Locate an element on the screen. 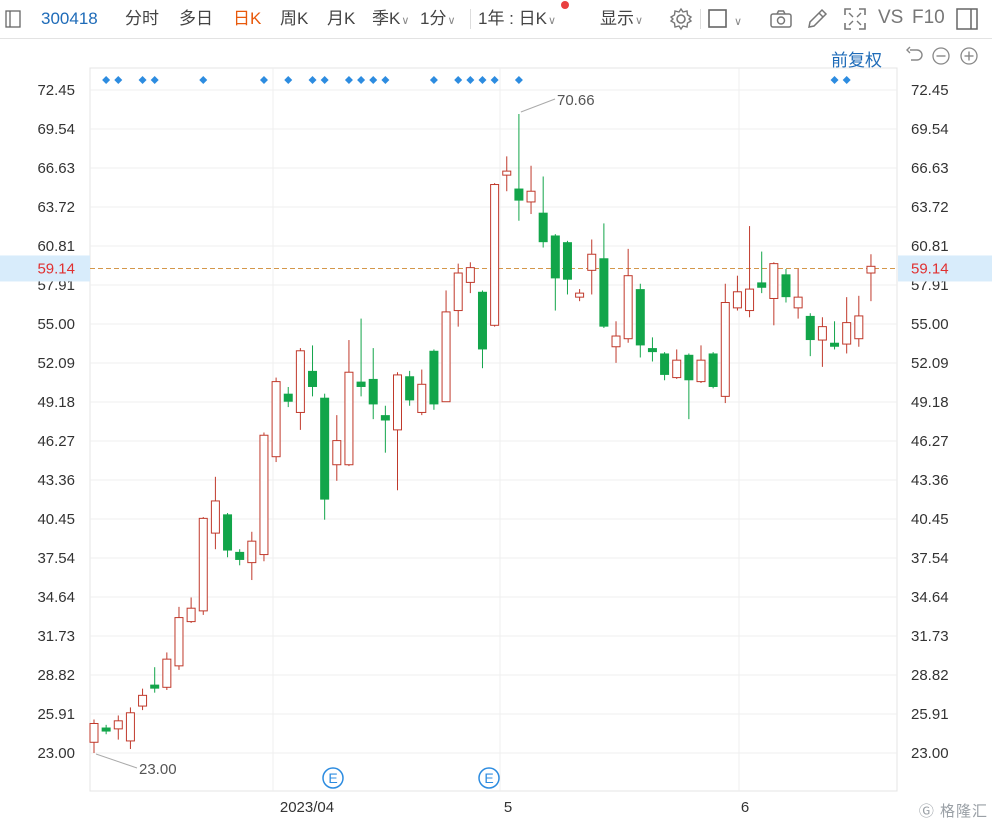 Image resolution: width=992 pixels, height=825 pixels. y-tick-label-right: 72.45 is located at coordinates (930, 90).